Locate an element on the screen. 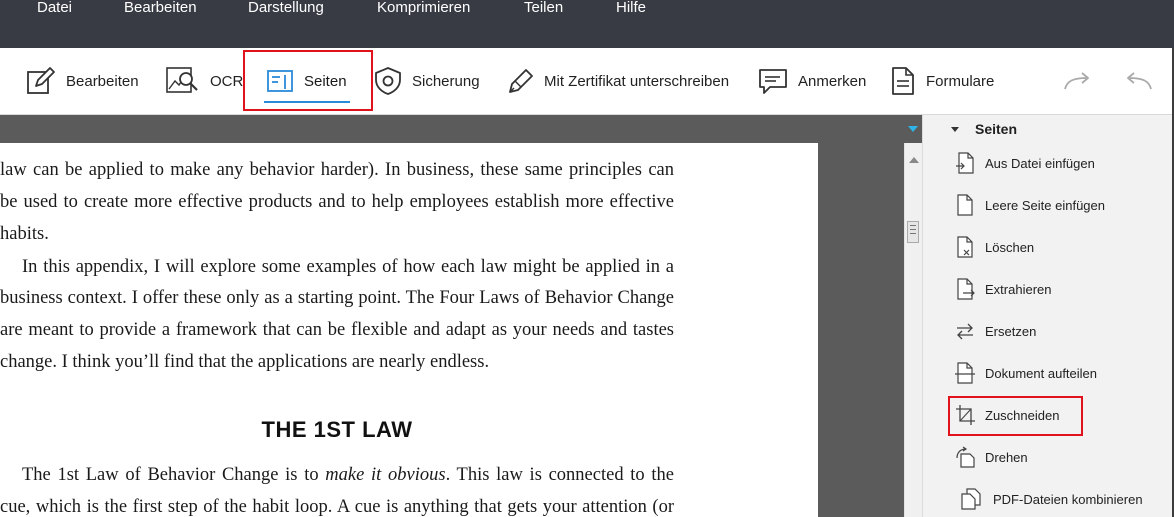  panel-item-label: Aus Datei einfügen is located at coordinates (1040, 163).